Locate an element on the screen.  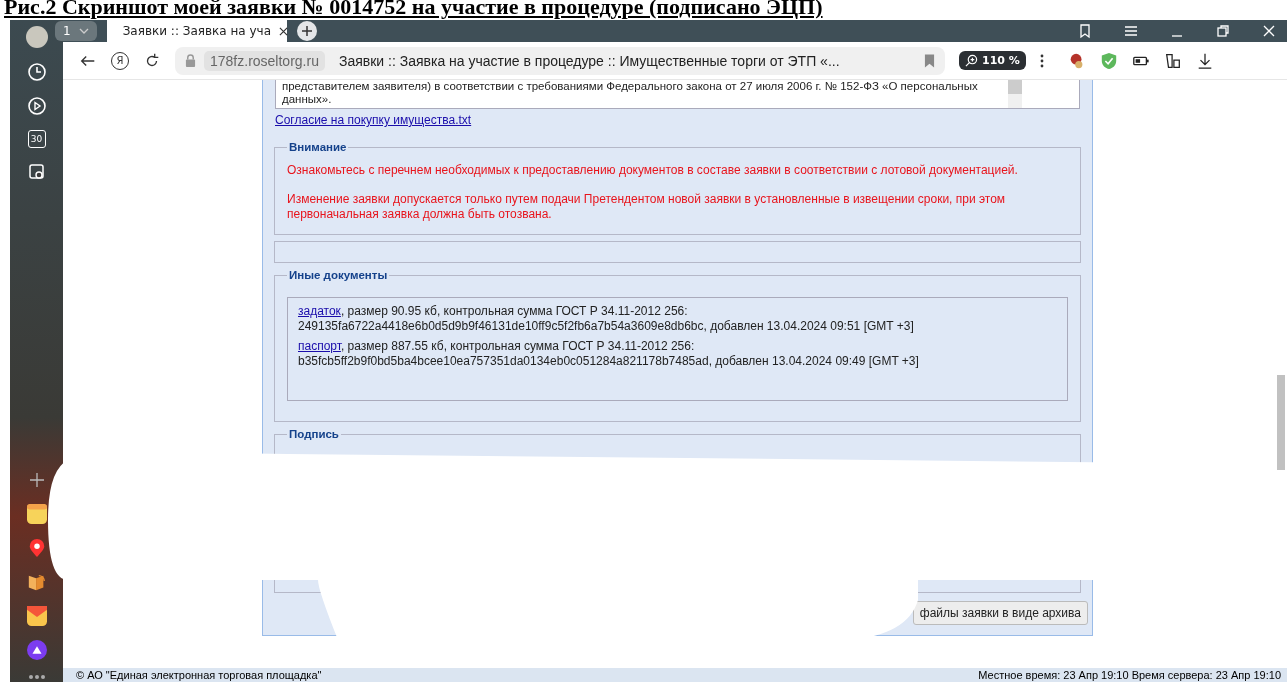
consent-file-link: Согласие на покупку имущества.txt is located at coordinates (373, 120).